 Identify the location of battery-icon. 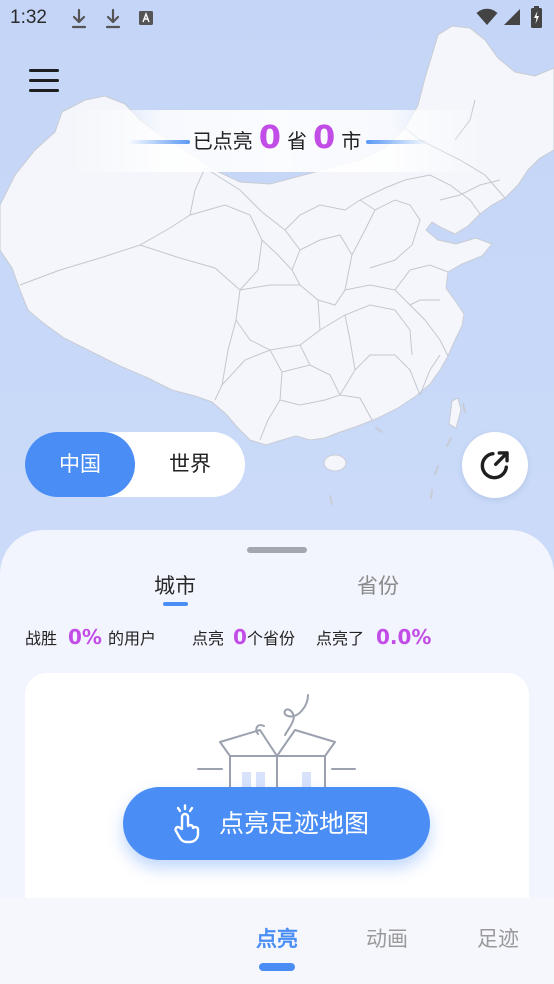
(536, 17).